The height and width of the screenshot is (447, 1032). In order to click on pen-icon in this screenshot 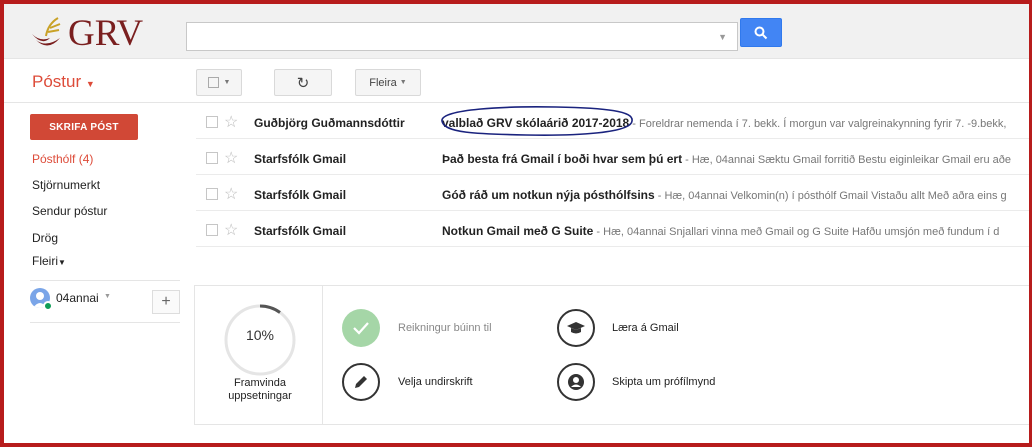, I will do `click(361, 382)`.